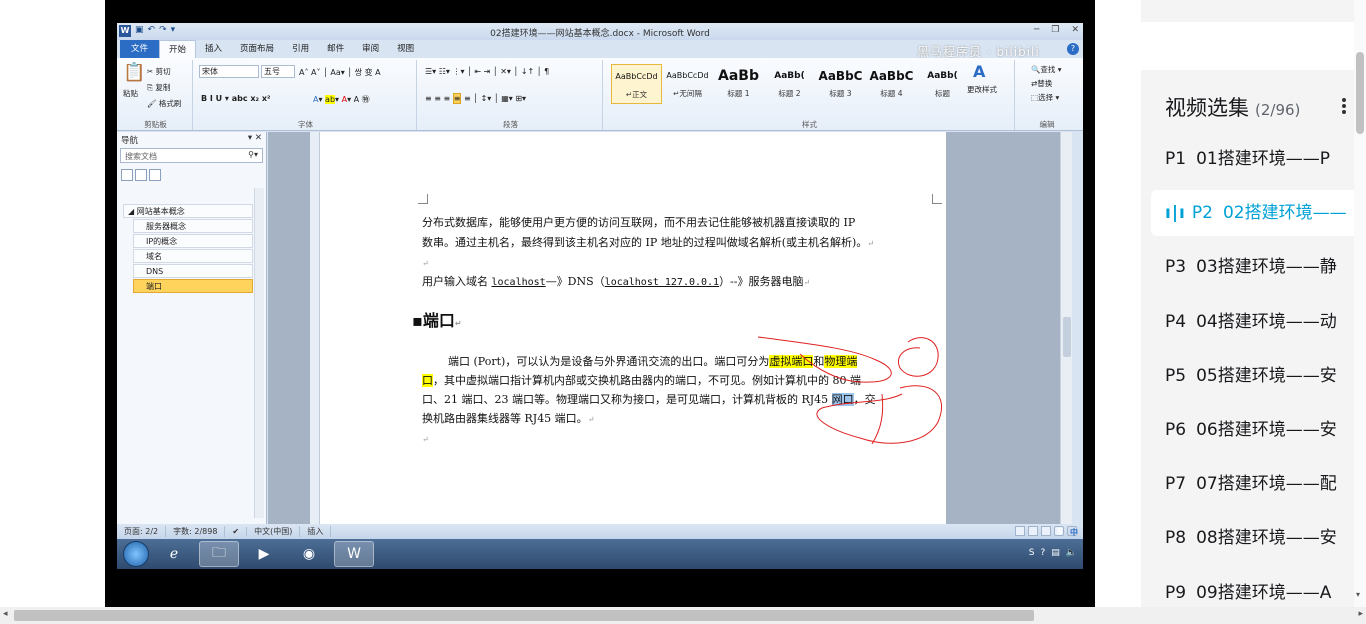 This screenshot has width=1366, height=624. Describe the element at coordinates (142, 531) in the screenshot. I see `status-page: 页面: 2/2` at that location.